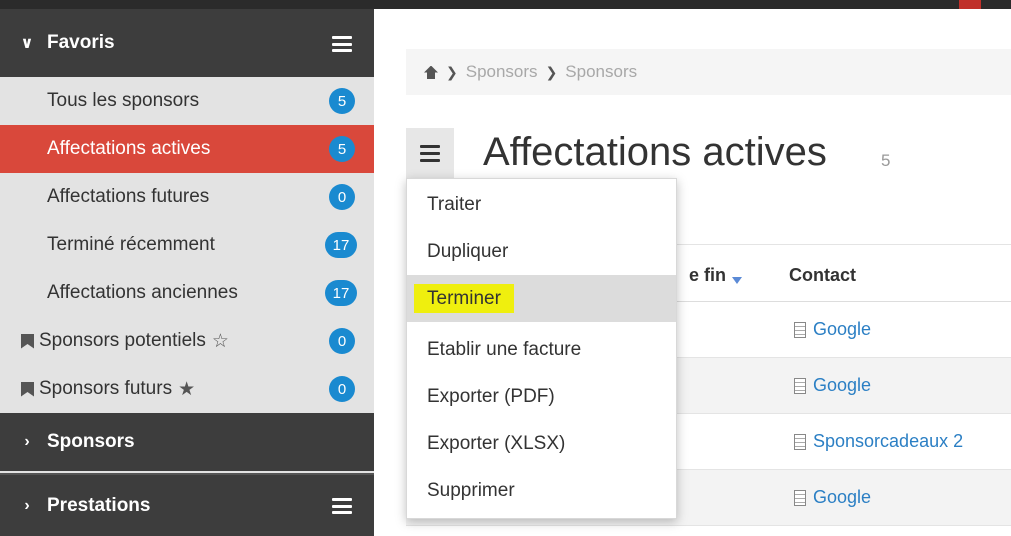  I want to click on section-label: Sponsors, so click(91, 441).